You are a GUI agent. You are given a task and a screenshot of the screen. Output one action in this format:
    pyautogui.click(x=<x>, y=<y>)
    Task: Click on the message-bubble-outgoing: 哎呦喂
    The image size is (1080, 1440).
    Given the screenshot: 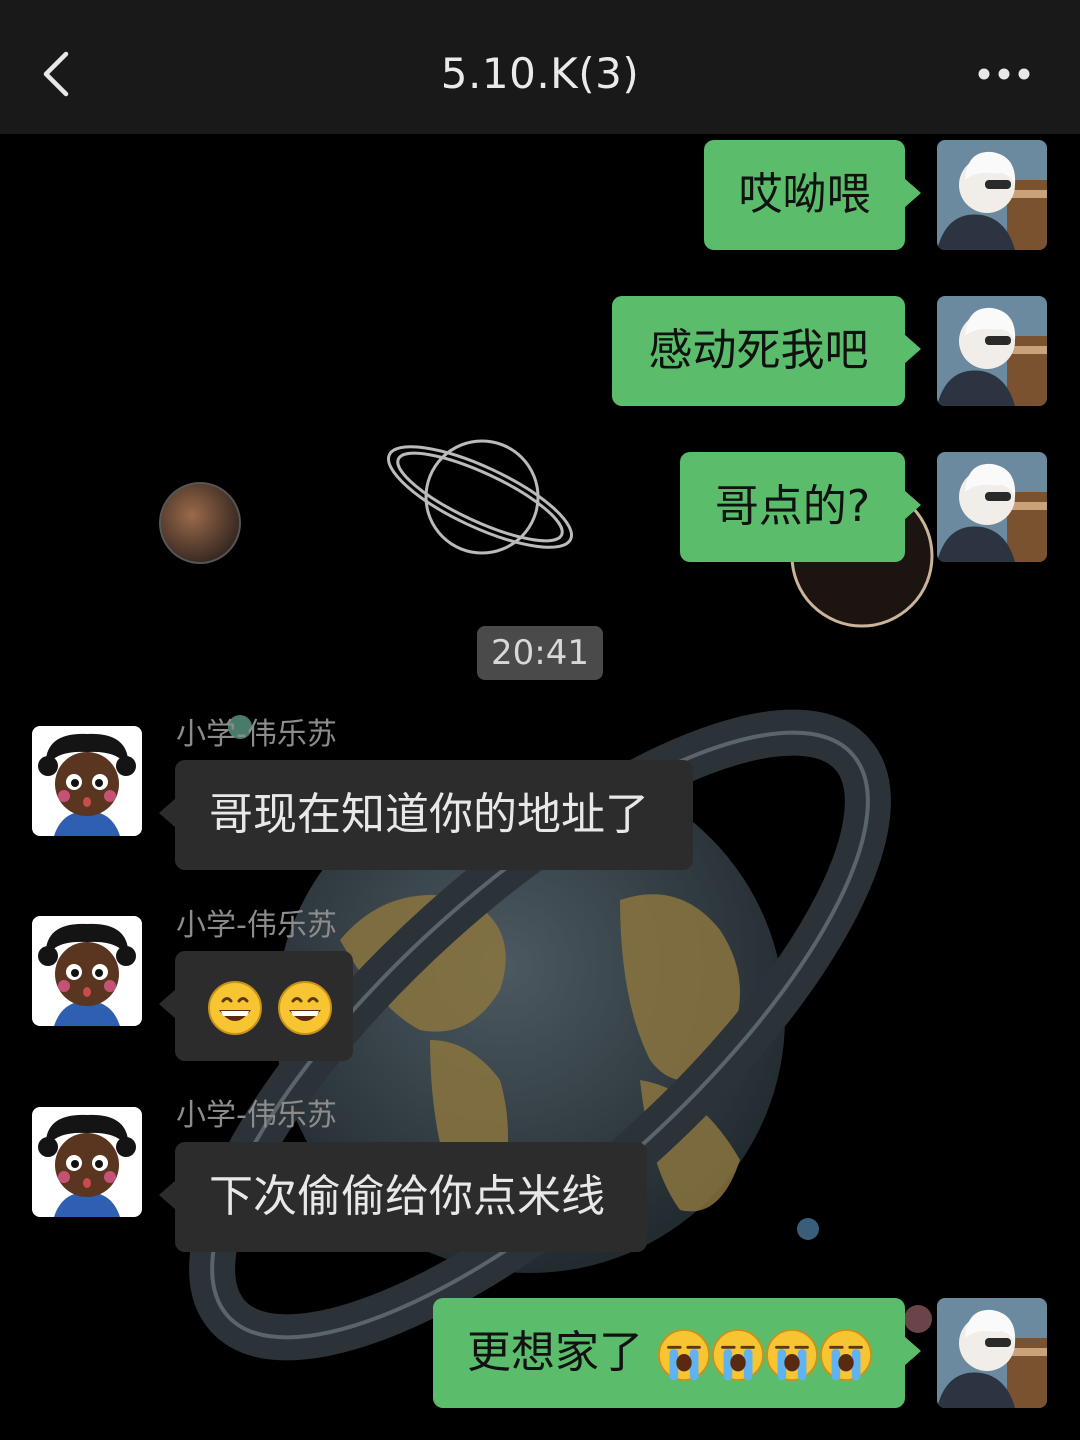 What is the action you would take?
    pyautogui.click(x=812, y=195)
    